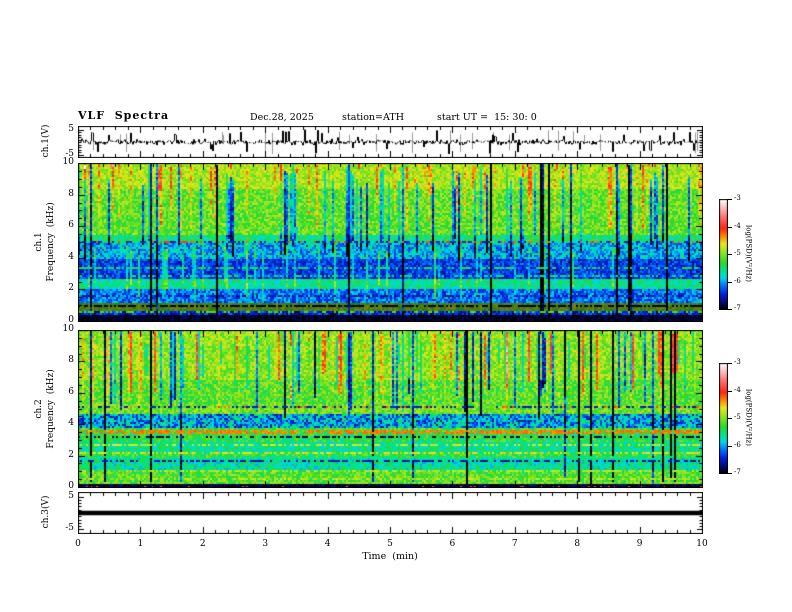 The image size is (792, 612). What do you see at coordinates (78, 544) in the screenshot?
I see `x-tick-label: 0` at bounding box center [78, 544].